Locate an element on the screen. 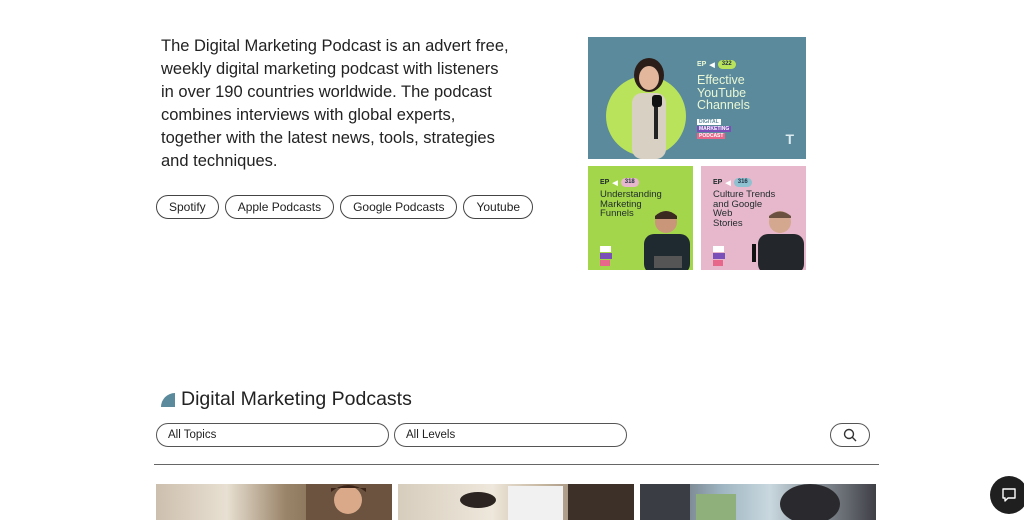  episode-badge: EP ◀ 316 is located at coordinates (732, 182).